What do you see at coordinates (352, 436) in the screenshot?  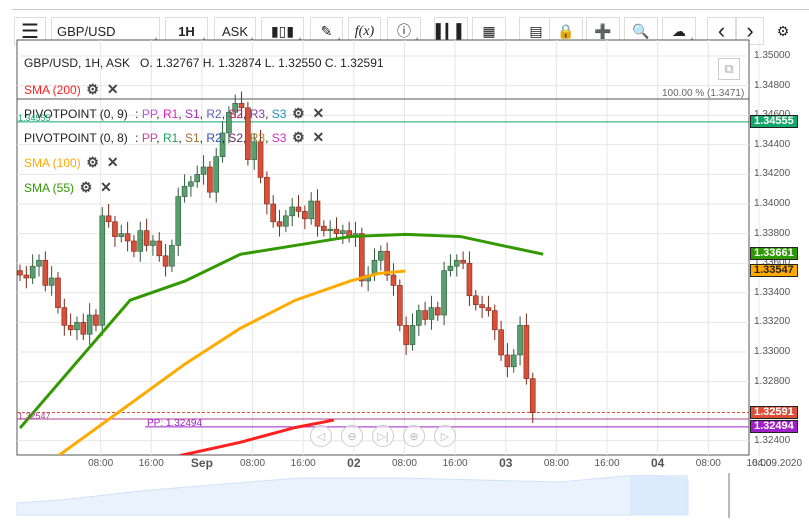 I see `zoom-out-button: ⊖` at bounding box center [352, 436].